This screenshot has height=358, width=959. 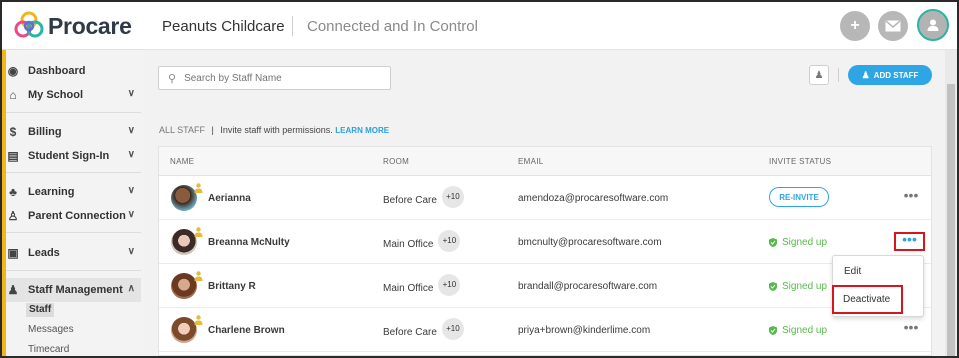 What do you see at coordinates (362, 130) in the screenshot?
I see `learn-more-link: LEARN MORE` at bounding box center [362, 130].